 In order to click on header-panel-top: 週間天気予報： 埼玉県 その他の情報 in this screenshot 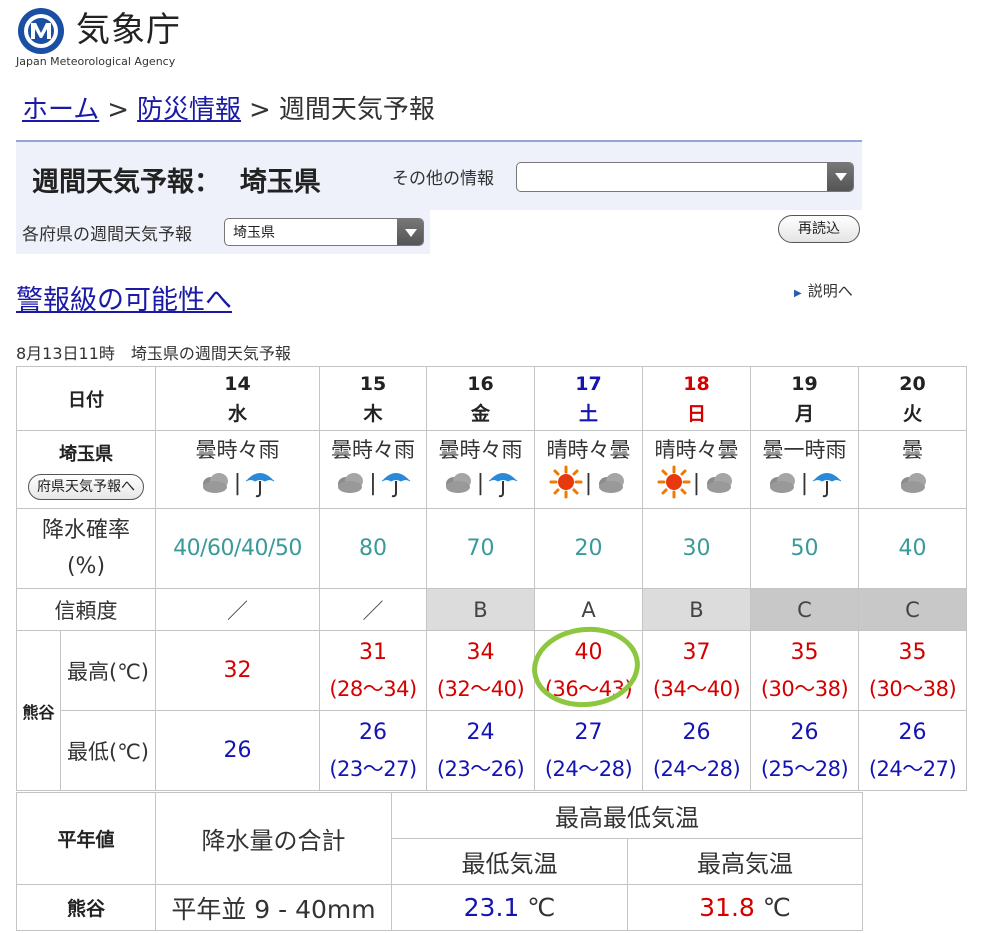, I will do `click(439, 175)`.